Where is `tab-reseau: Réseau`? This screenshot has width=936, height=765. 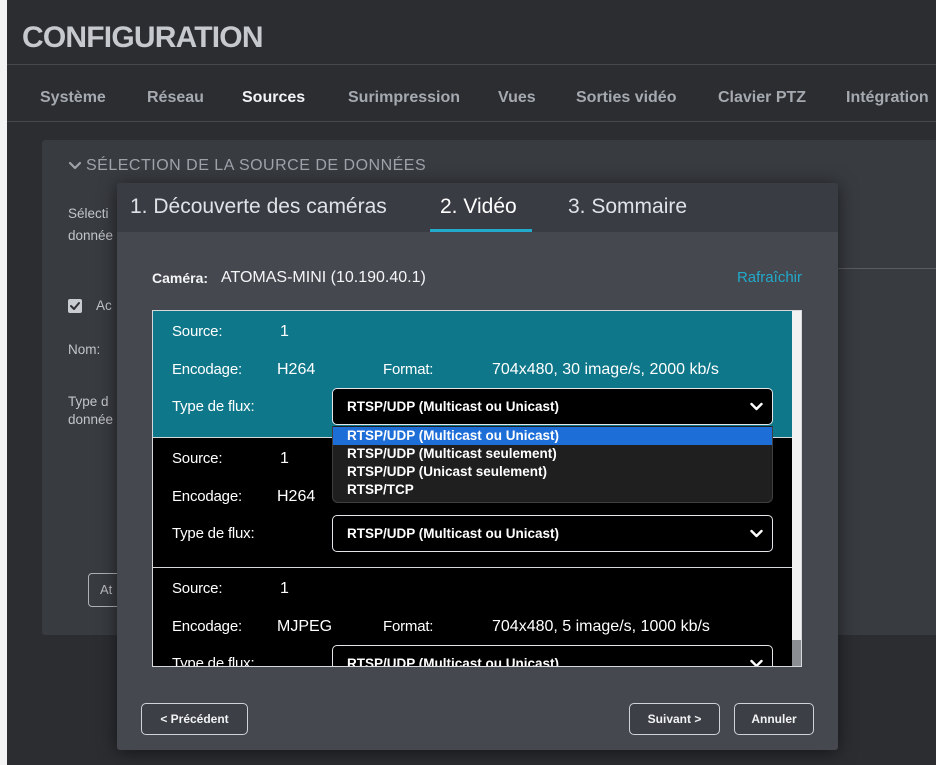 tab-reseau: Réseau is located at coordinates (175, 98).